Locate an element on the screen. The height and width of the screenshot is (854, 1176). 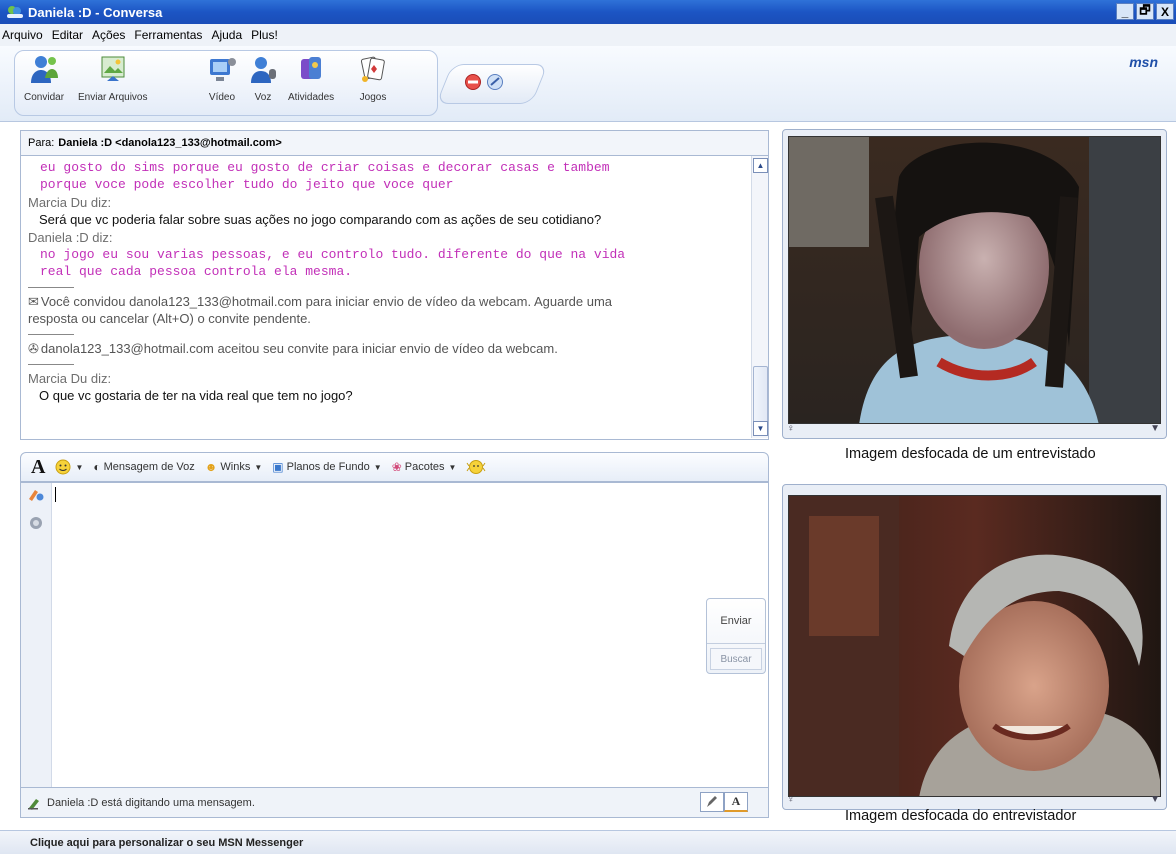
voice-button: Voz is located at coordinates (263, 77).